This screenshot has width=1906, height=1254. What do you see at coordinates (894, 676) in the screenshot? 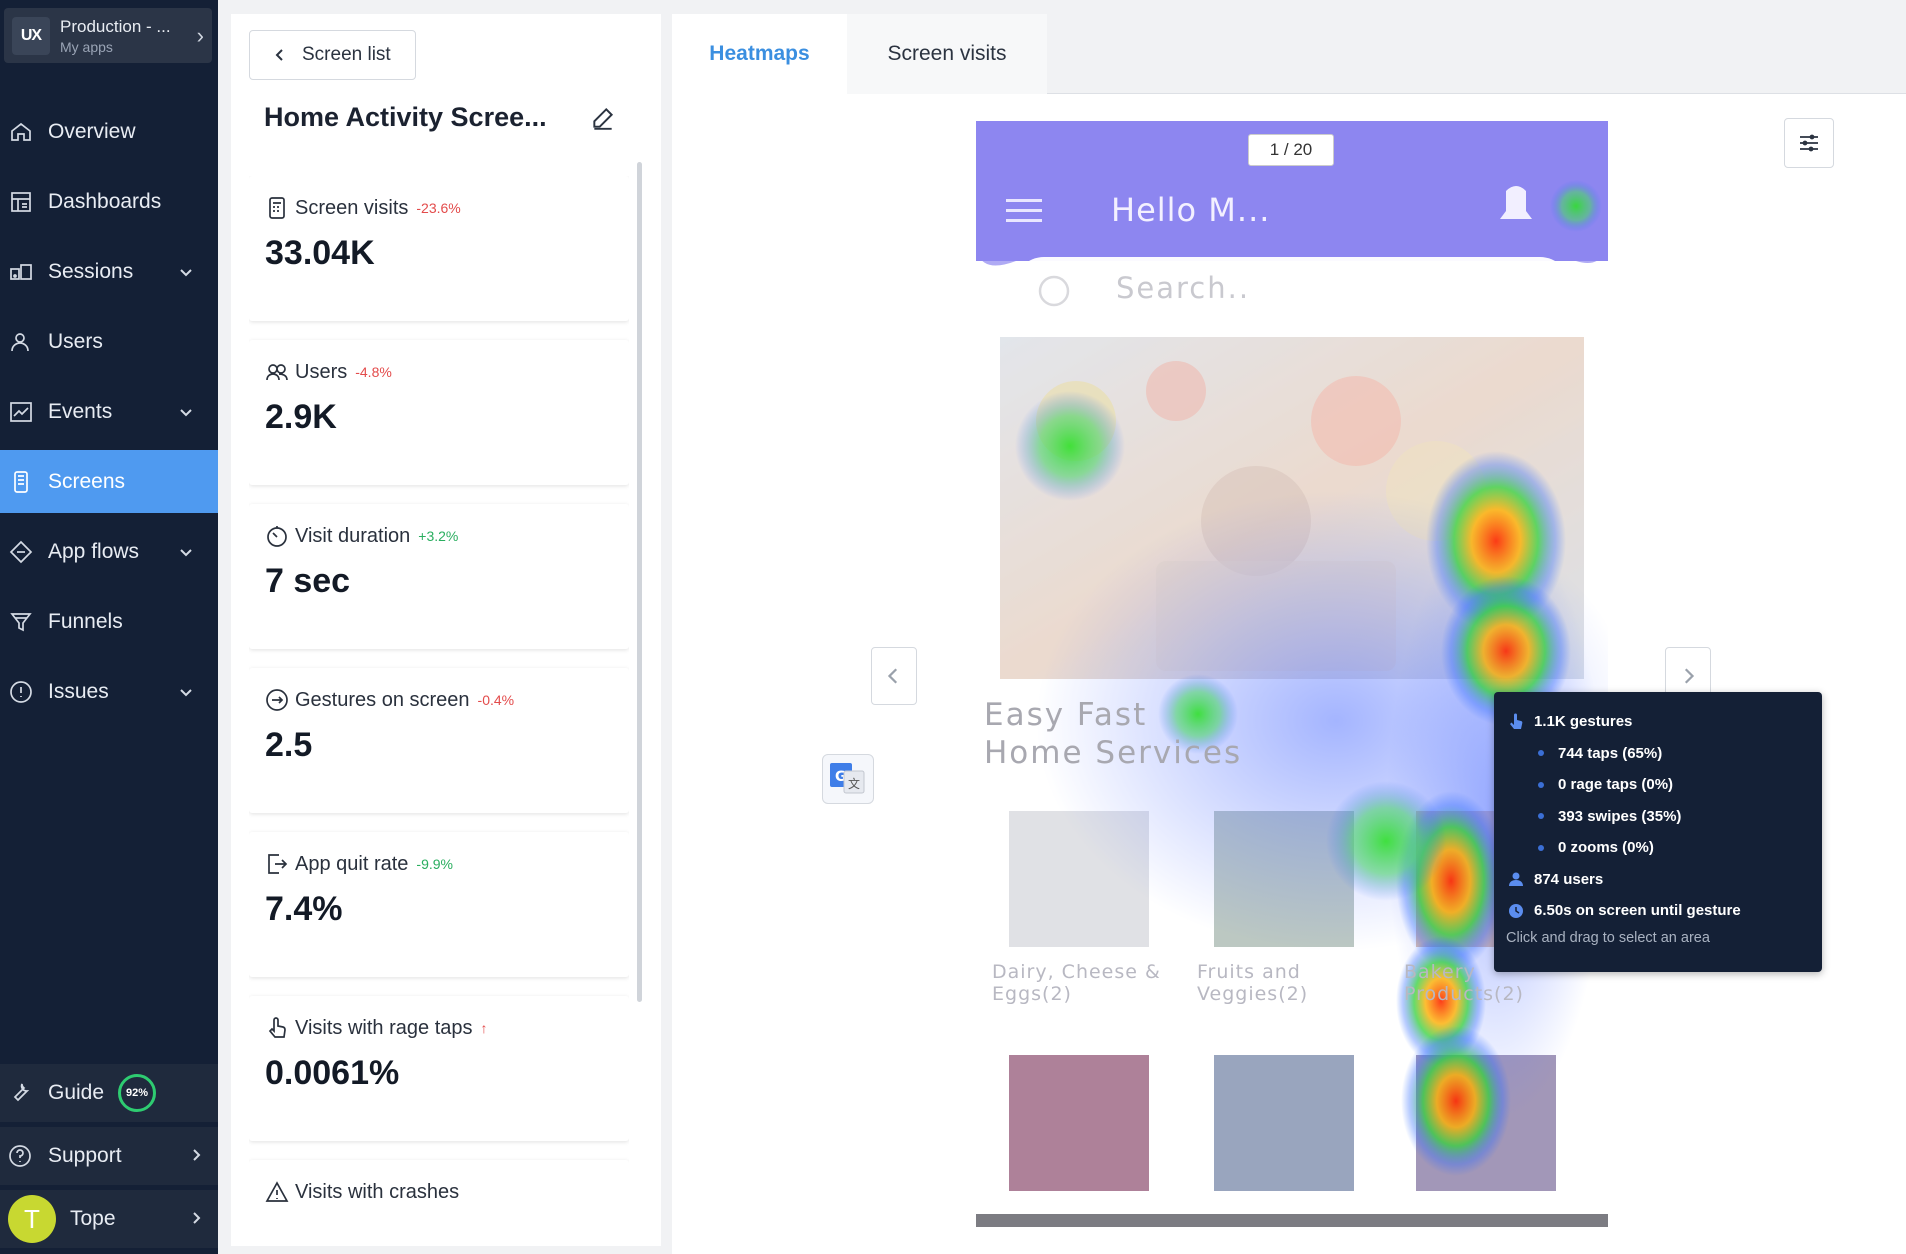
I see `previous-screenshot-button` at bounding box center [894, 676].